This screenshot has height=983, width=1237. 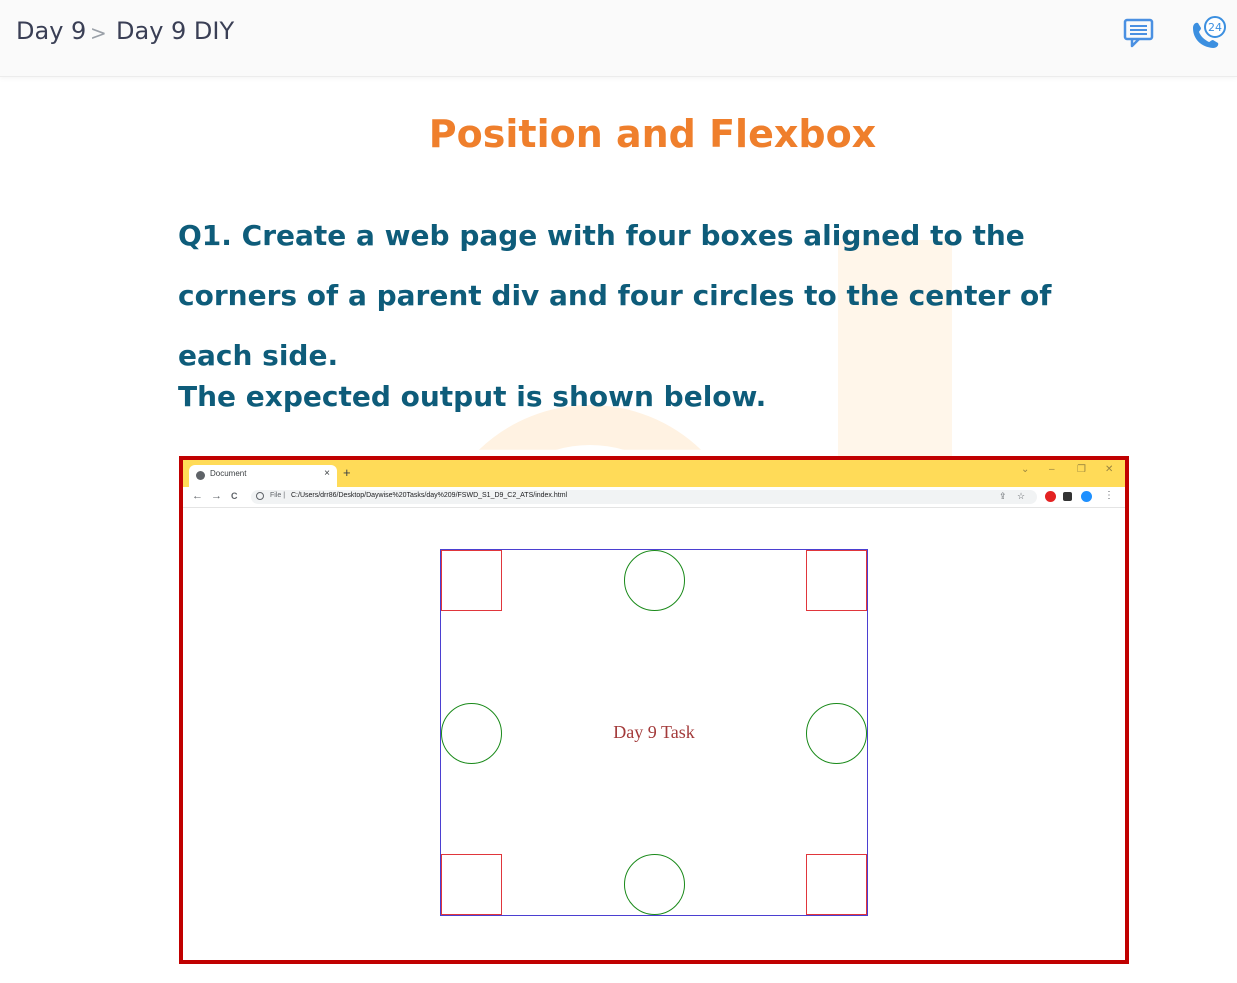 I want to click on profile-avatar, so click(x=1086, y=496).